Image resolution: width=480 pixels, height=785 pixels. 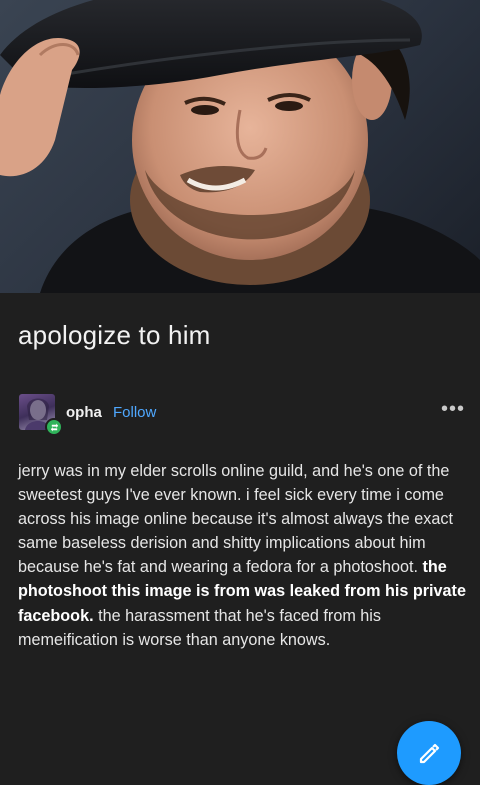 What do you see at coordinates (54, 427) in the screenshot?
I see `reblog-icon` at bounding box center [54, 427].